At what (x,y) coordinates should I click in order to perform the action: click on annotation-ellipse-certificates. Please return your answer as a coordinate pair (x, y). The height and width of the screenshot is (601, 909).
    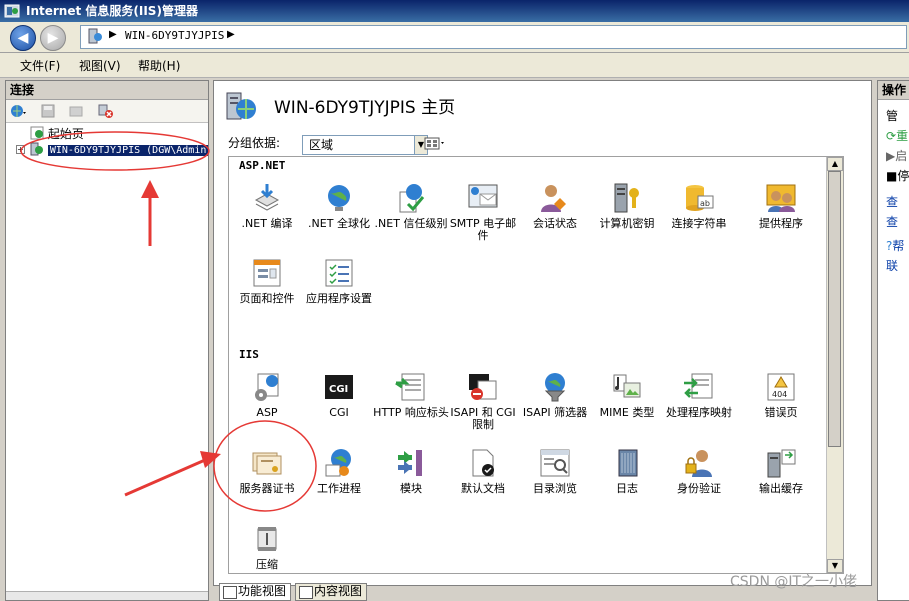
    Looking at the image, I should click on (265, 466).